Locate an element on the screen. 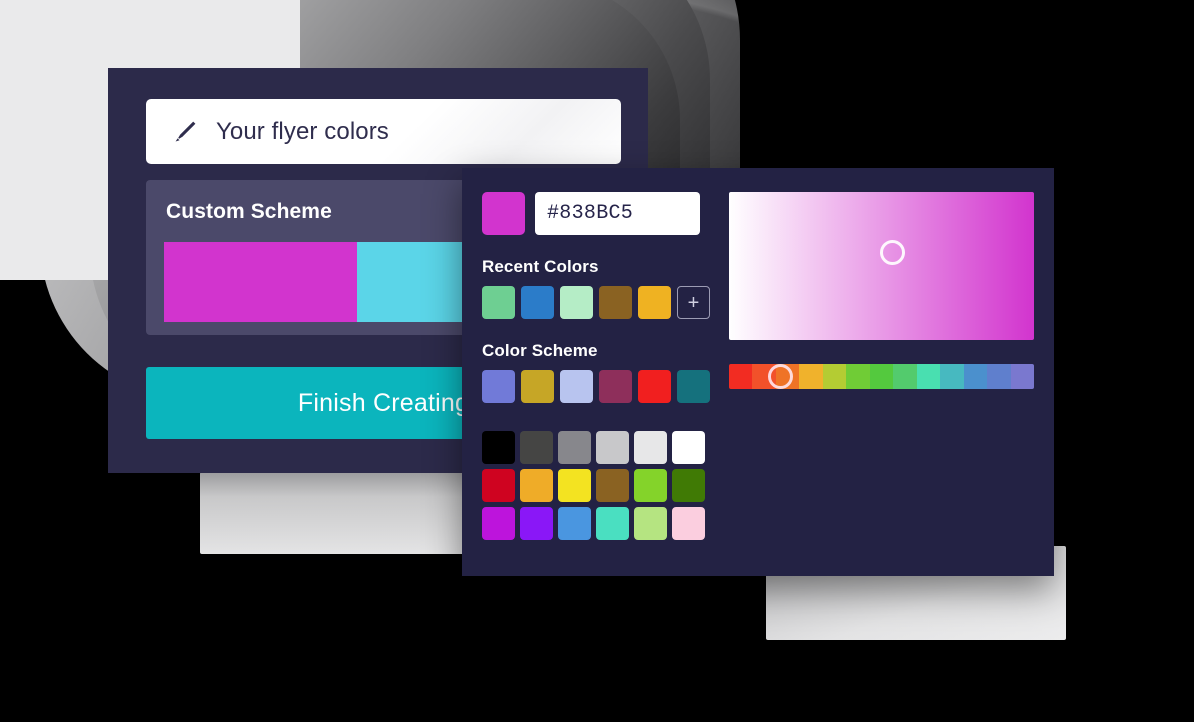  hex-input is located at coordinates (617, 213).